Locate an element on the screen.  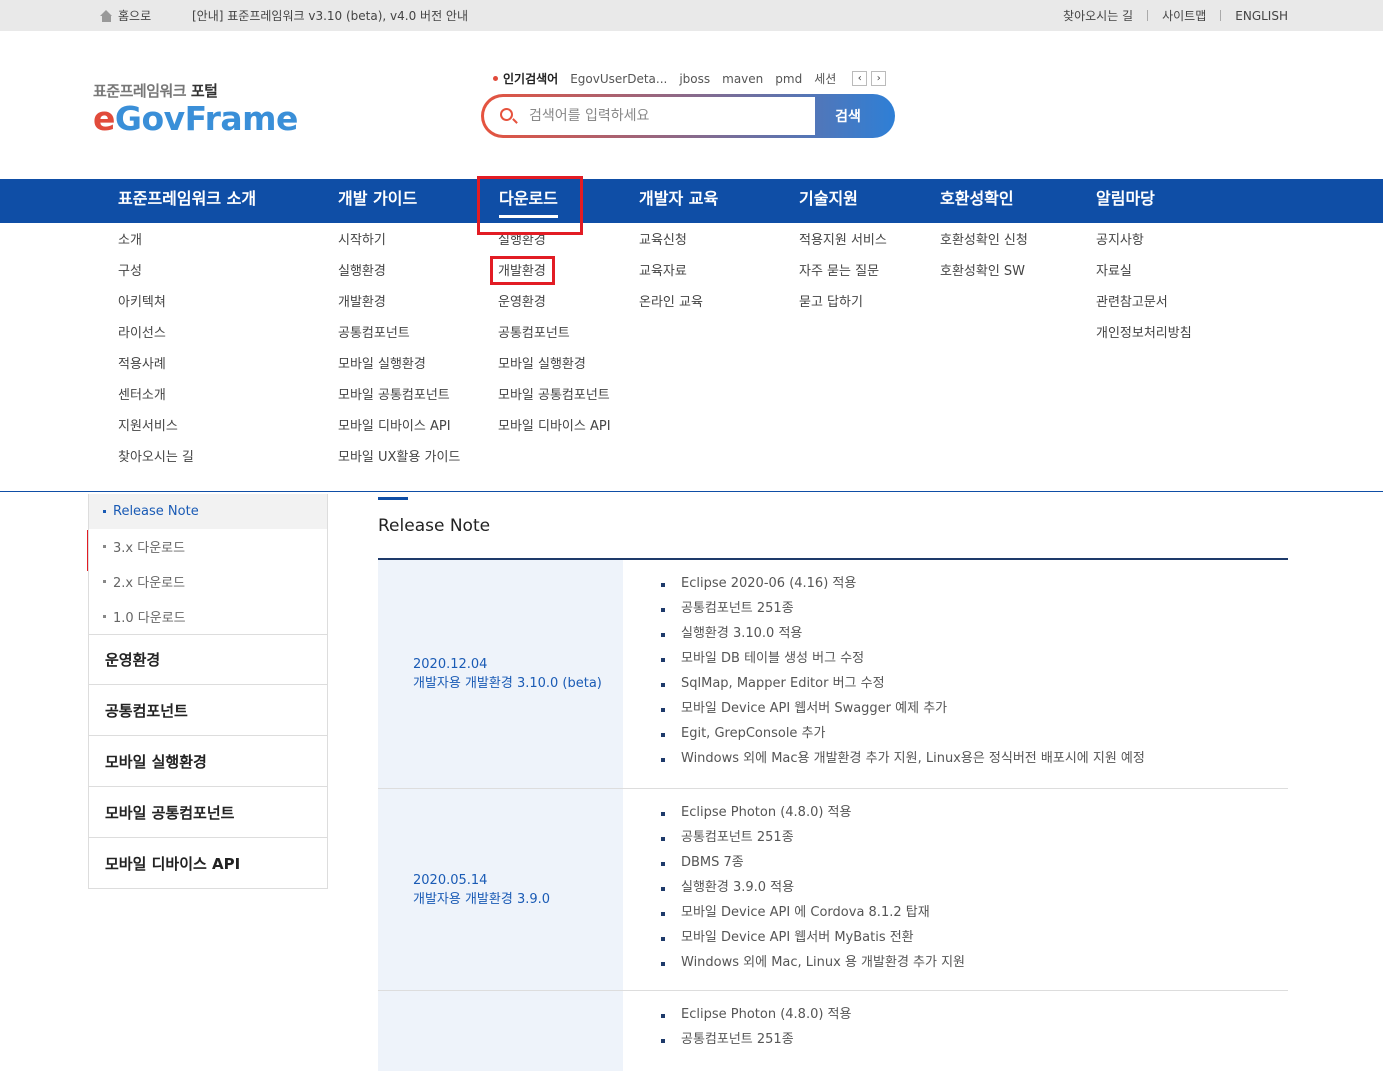
list-item: Eclipse Photon (4.8.0) 적용 is located at coordinates (974, 1018).